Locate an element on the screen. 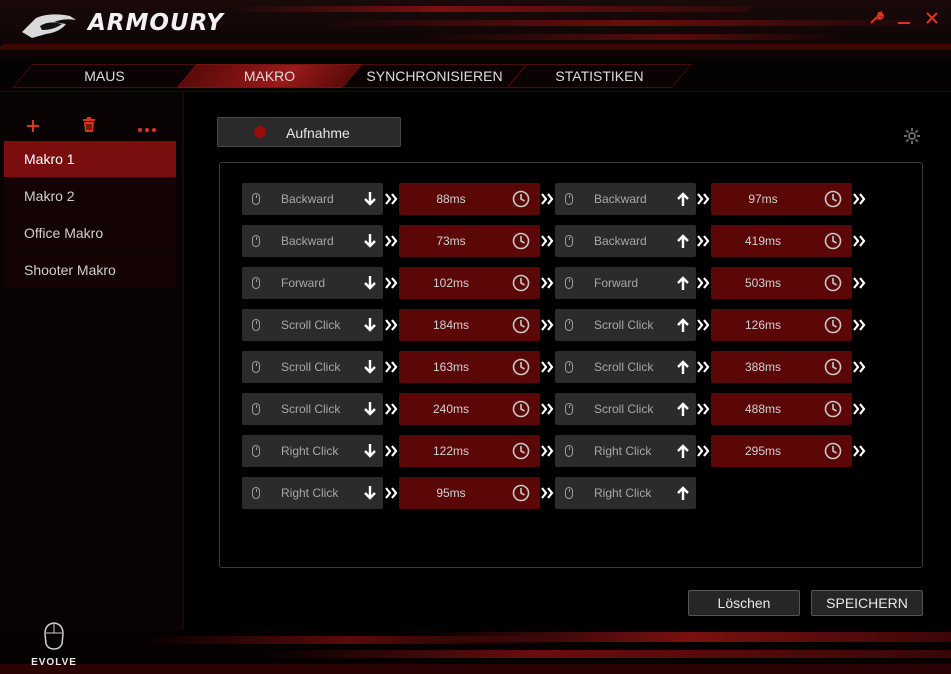 The image size is (951, 674). record-button: Aufnahme is located at coordinates (309, 132).